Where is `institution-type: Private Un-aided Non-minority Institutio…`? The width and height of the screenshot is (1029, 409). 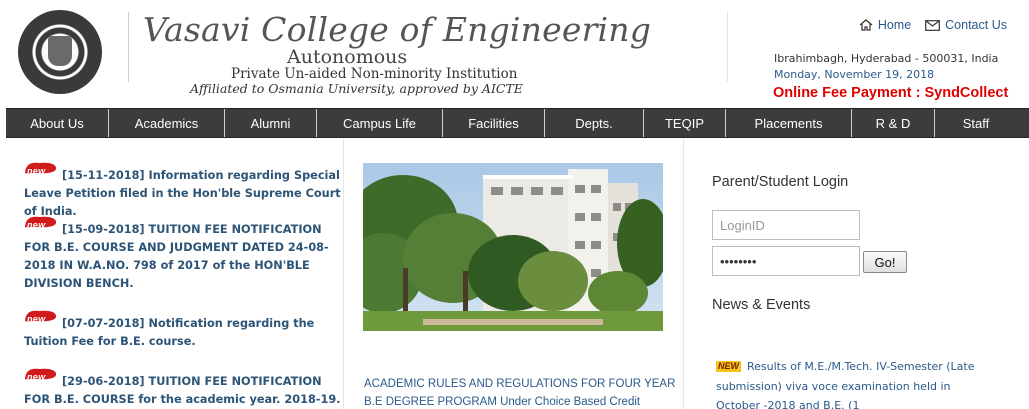 institution-type: Private Un-aided Non-minority Institutio… is located at coordinates (374, 74).